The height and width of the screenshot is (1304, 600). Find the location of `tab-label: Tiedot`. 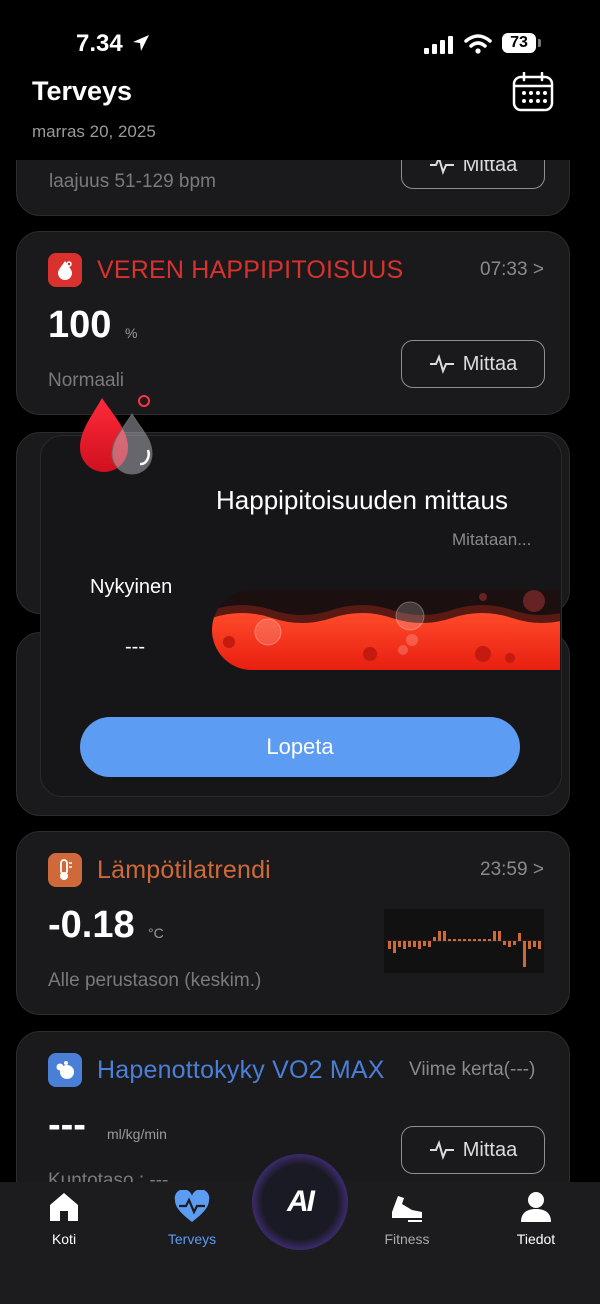

tab-label: Tiedot is located at coordinates (536, 1239).